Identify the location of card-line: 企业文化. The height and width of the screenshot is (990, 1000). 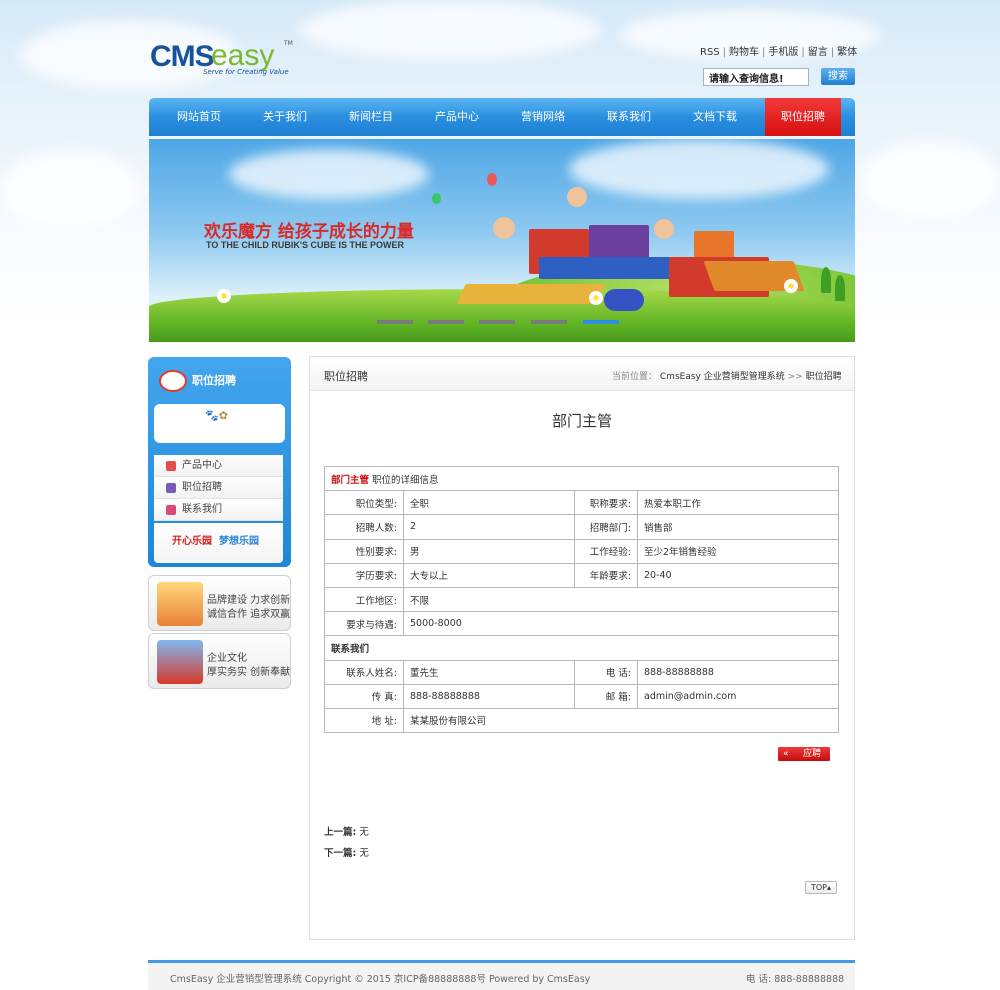
(227, 658).